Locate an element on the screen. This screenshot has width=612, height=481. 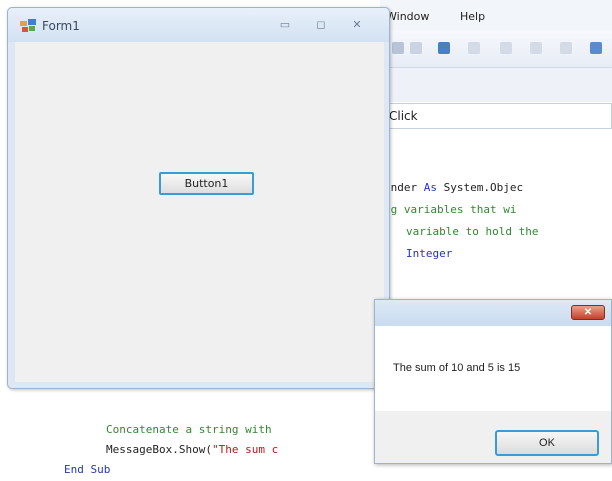
code-line: Concatenate a string with is located at coordinates (189, 429).